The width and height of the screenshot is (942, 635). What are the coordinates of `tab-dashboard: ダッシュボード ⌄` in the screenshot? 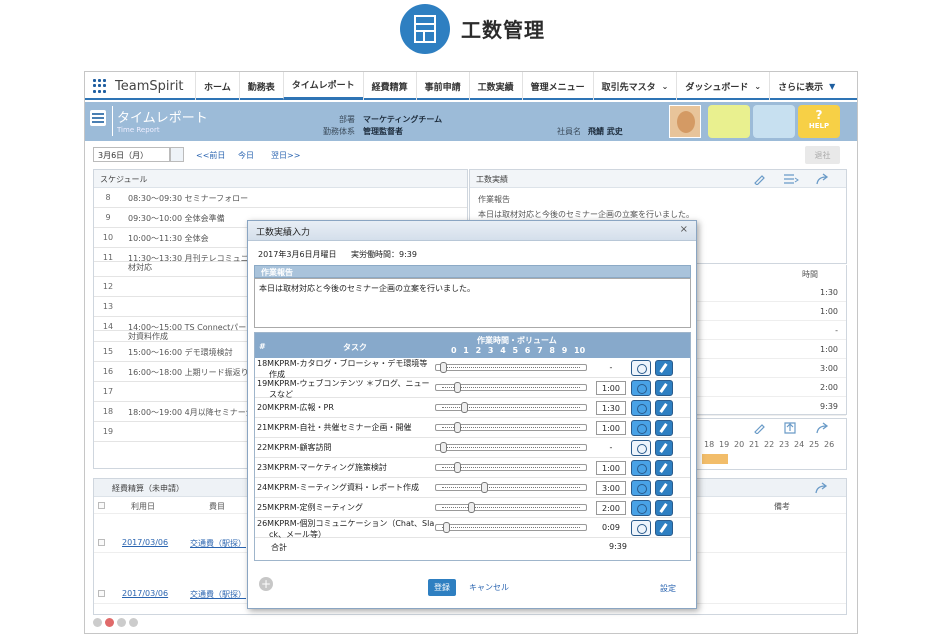 It's located at (722, 86).